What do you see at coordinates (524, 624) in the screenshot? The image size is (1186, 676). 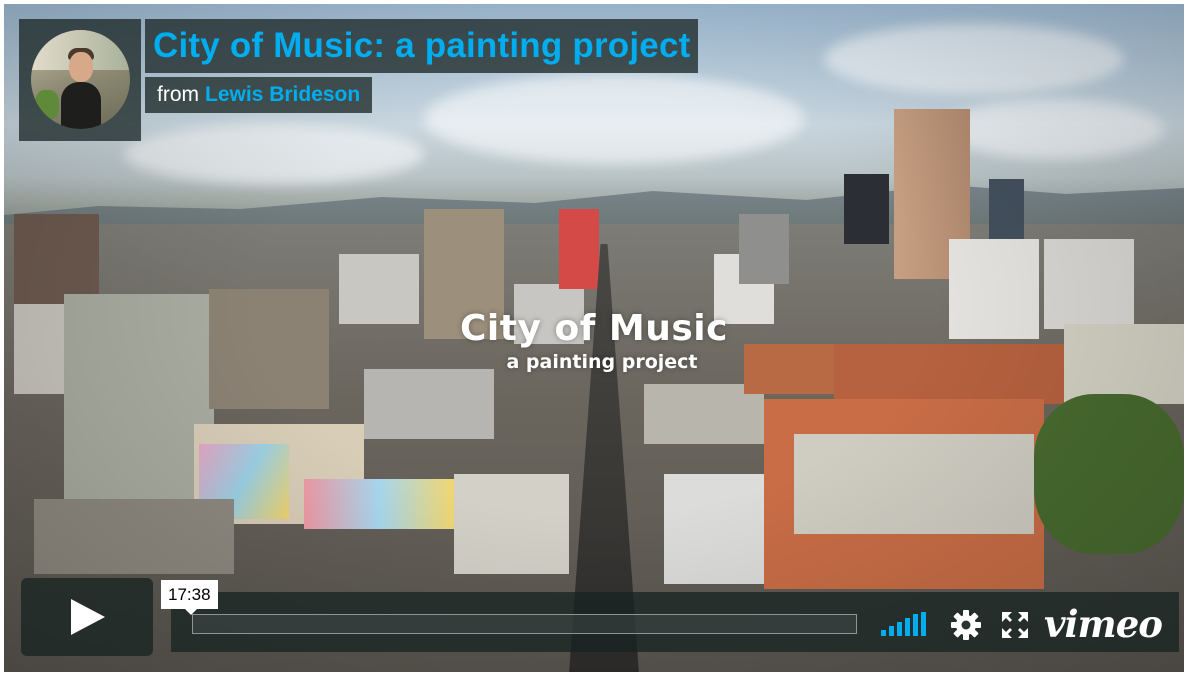 I see `progress-bar` at bounding box center [524, 624].